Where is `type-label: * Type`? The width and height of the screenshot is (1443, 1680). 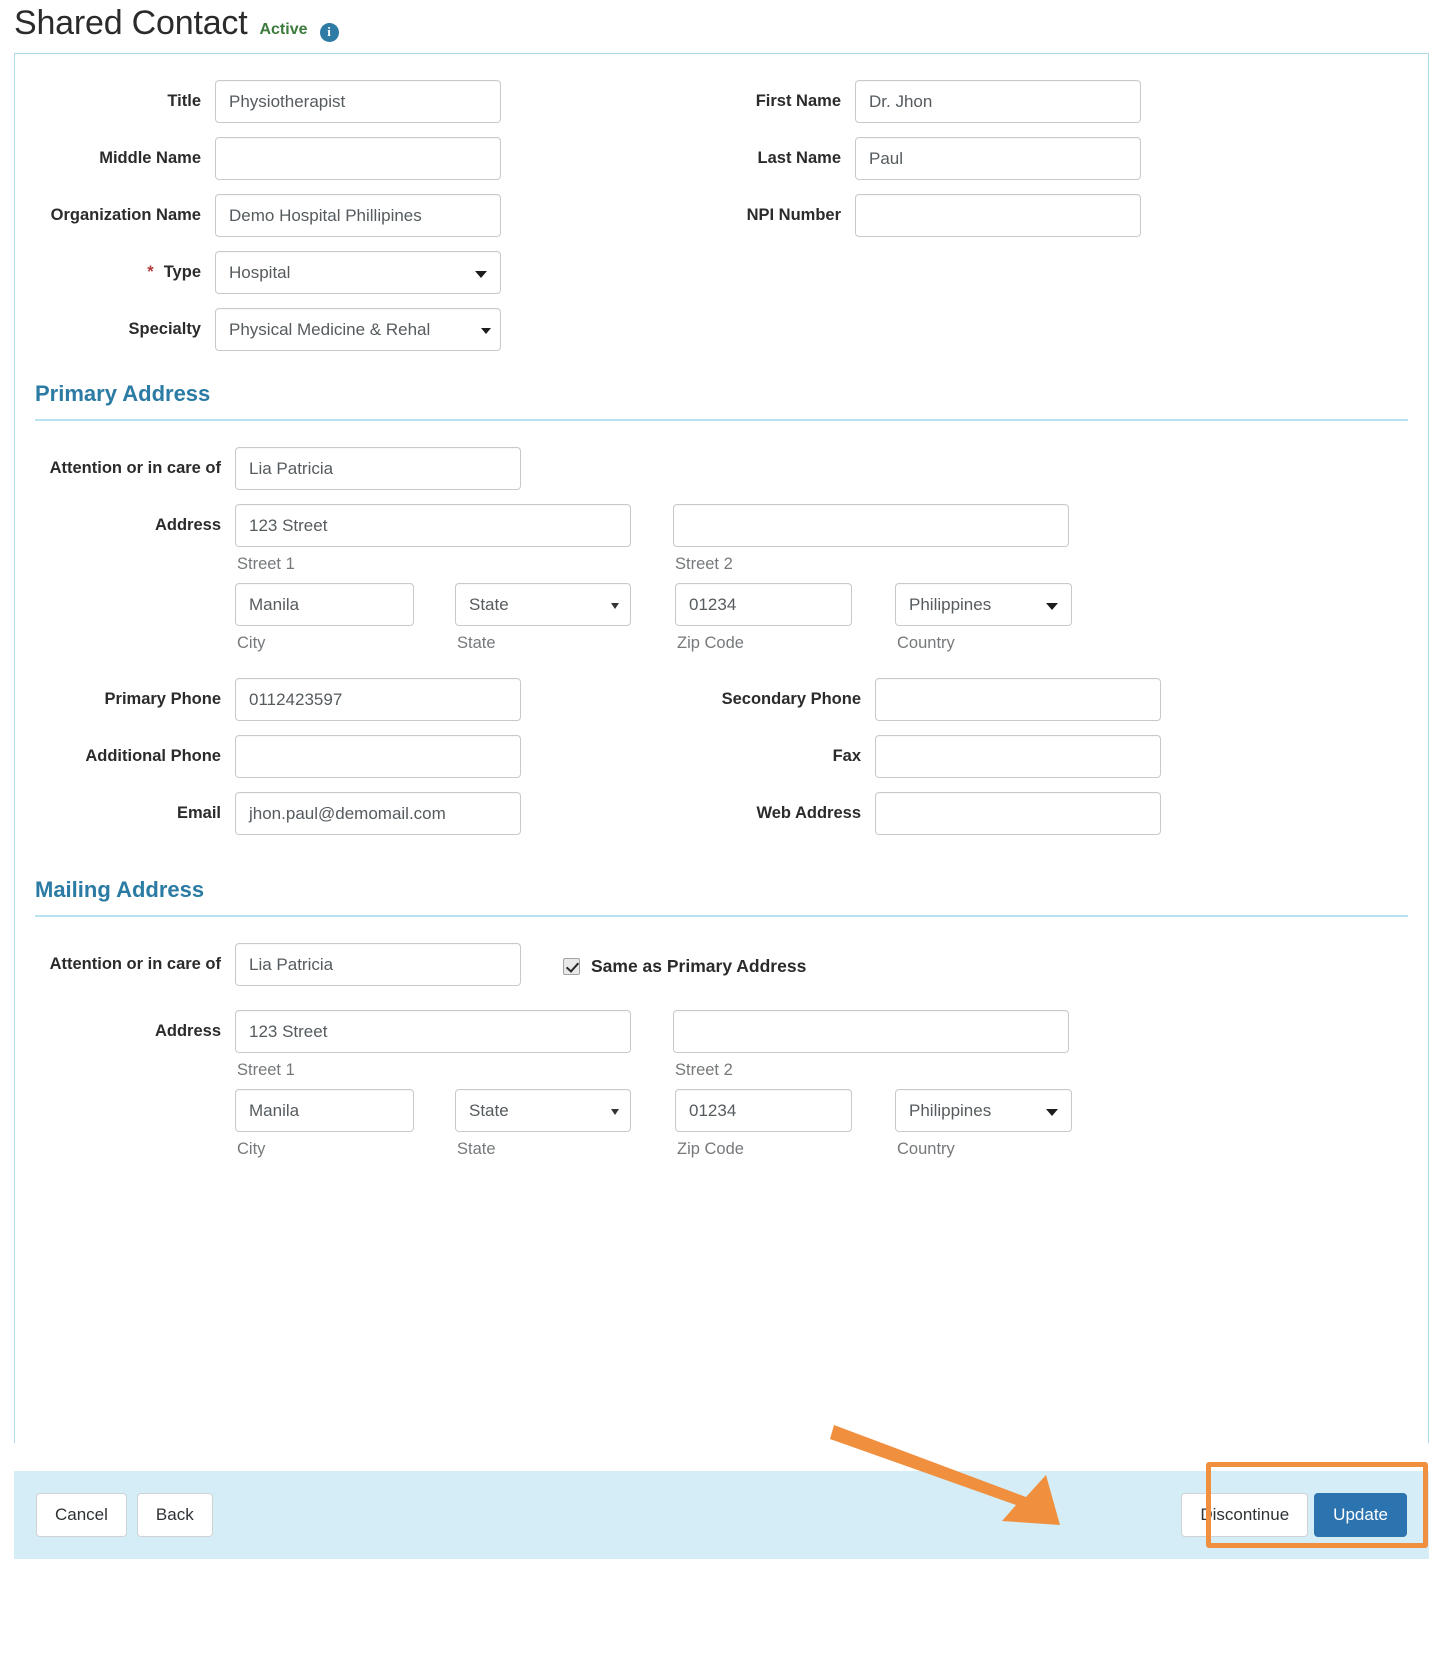
type-label: * Type is located at coordinates (115, 266).